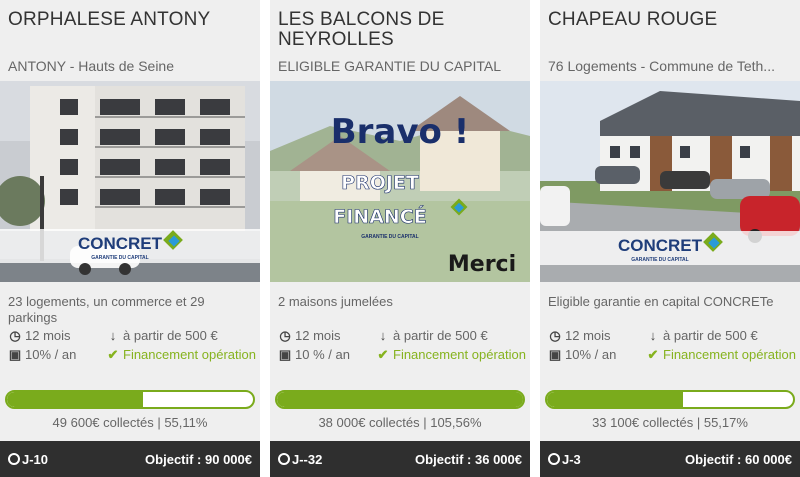 Image resolution: width=800 pixels, height=477 pixels. What do you see at coordinates (400, 459) in the screenshot?
I see `card-footer: J--32 Objectif : 36 000€` at bounding box center [400, 459].